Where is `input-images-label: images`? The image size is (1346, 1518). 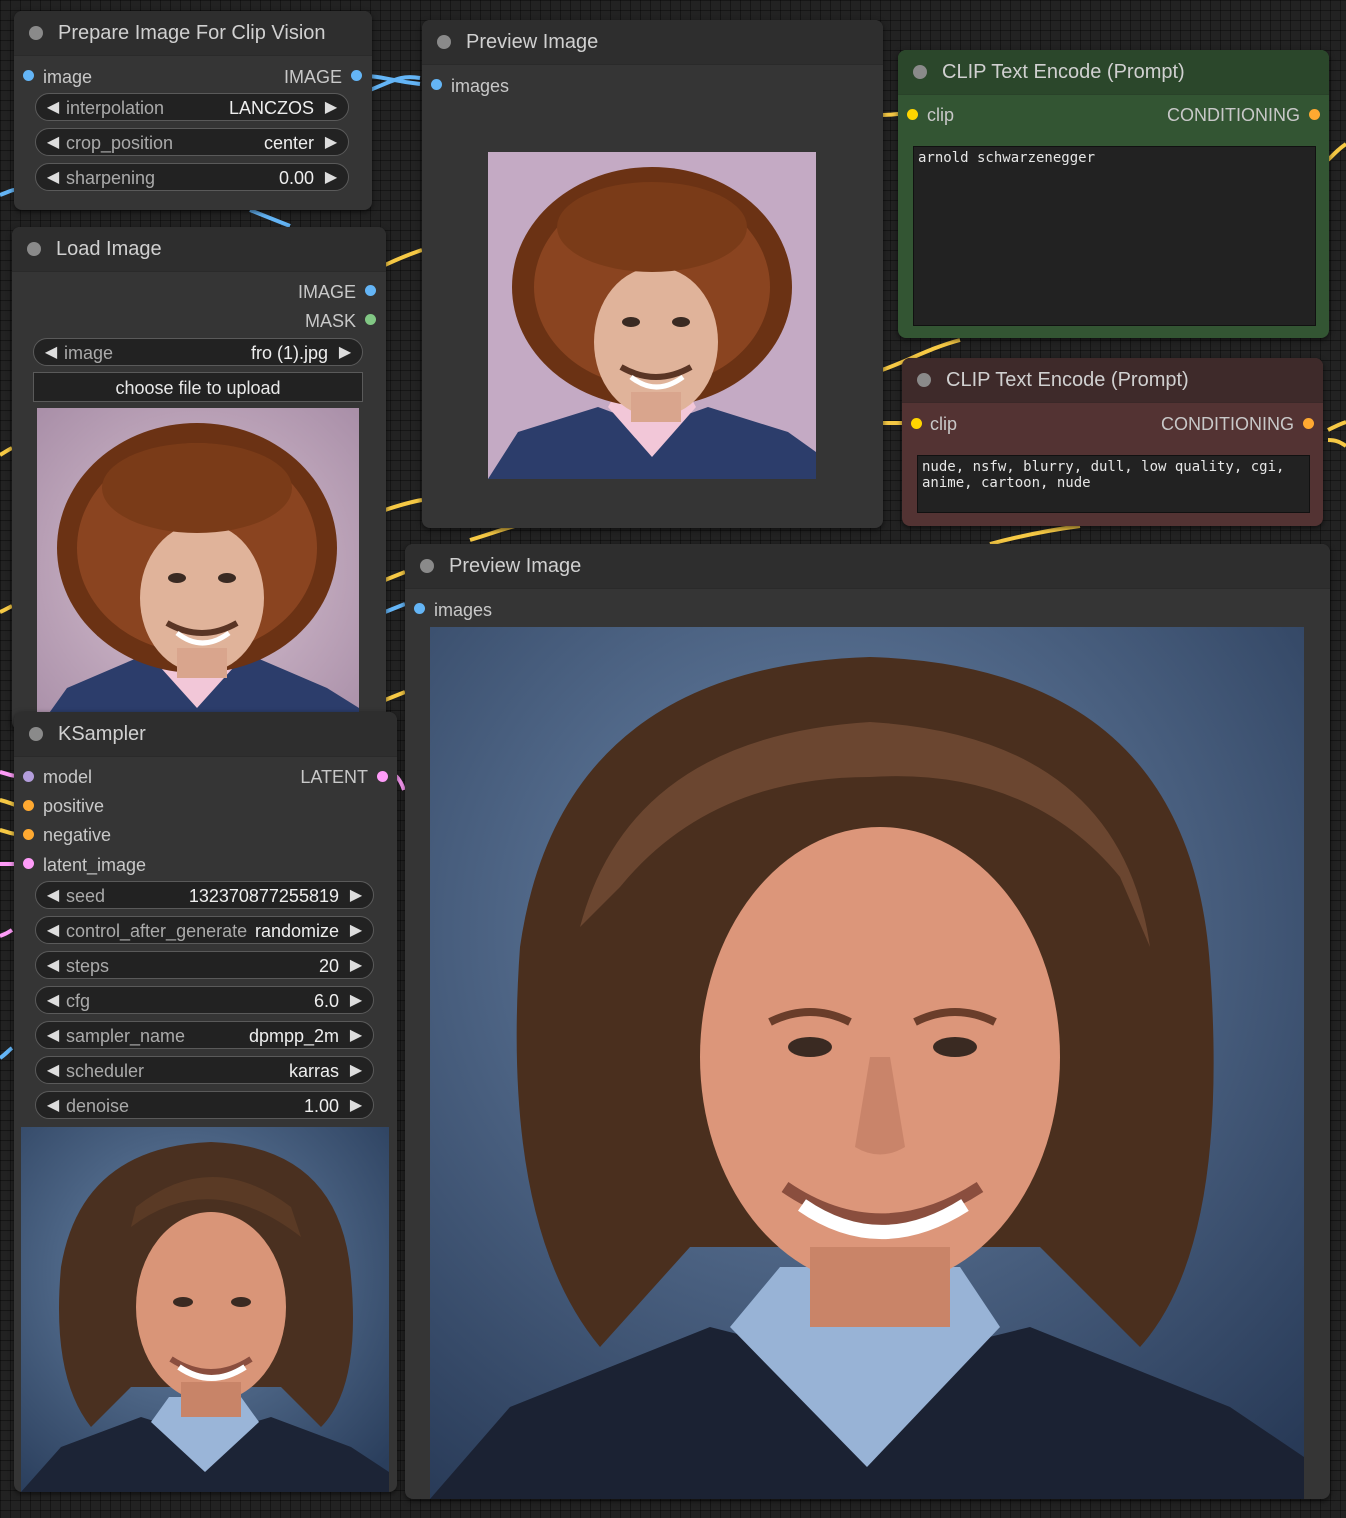
input-images-label: images is located at coordinates (480, 86).